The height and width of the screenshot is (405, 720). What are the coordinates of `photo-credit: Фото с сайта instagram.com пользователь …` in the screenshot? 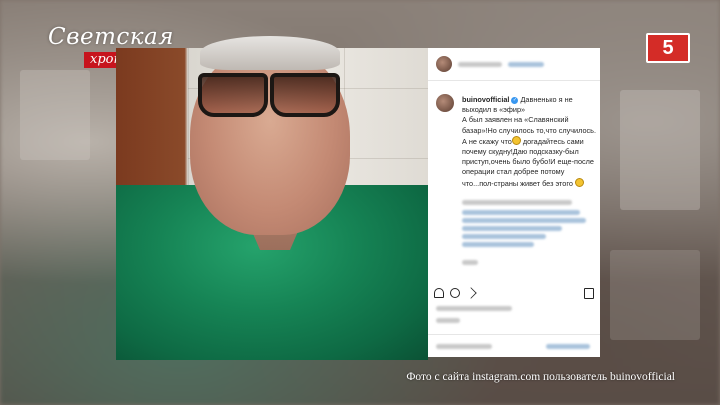 It's located at (540, 377).